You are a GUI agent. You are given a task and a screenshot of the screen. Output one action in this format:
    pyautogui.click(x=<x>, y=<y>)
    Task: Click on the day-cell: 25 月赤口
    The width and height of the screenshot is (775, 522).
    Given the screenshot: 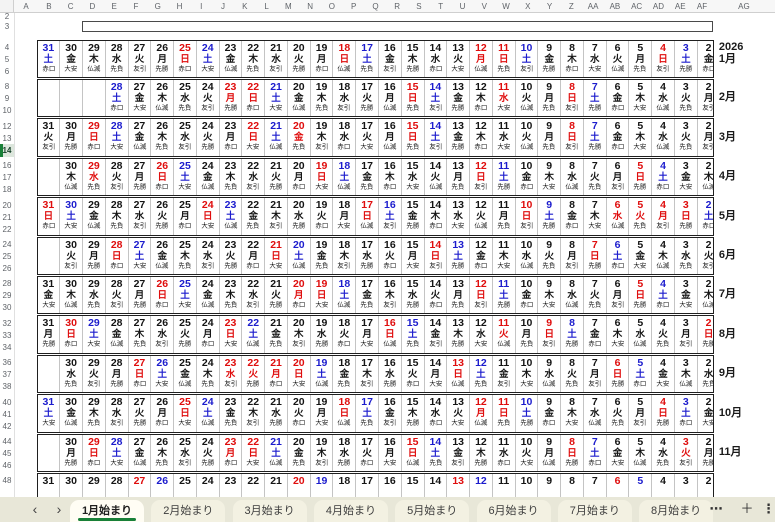 What is the action you would take?
    pyautogui.click(x=185, y=216)
    